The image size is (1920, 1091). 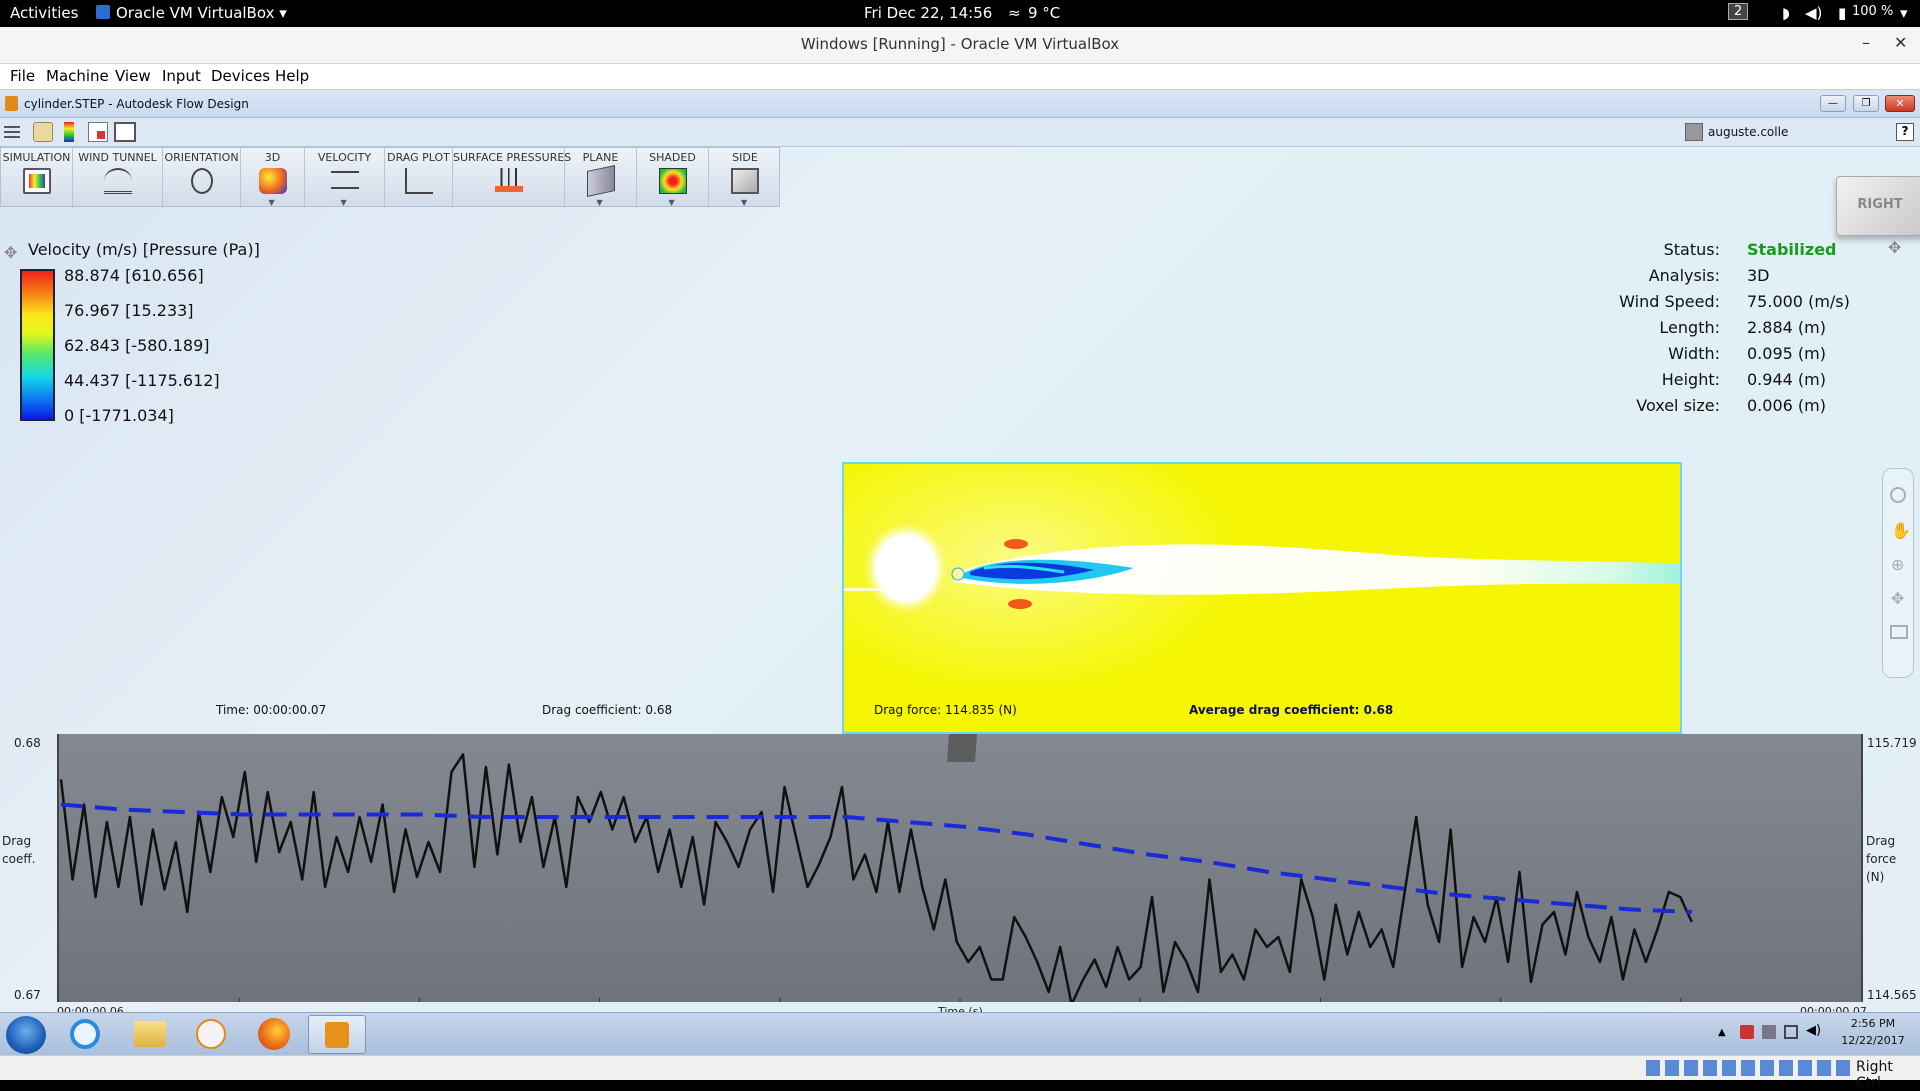 What do you see at coordinates (960, 132) in the screenshot?
I see `quick-access-bar: auguste.colle ?` at bounding box center [960, 132].